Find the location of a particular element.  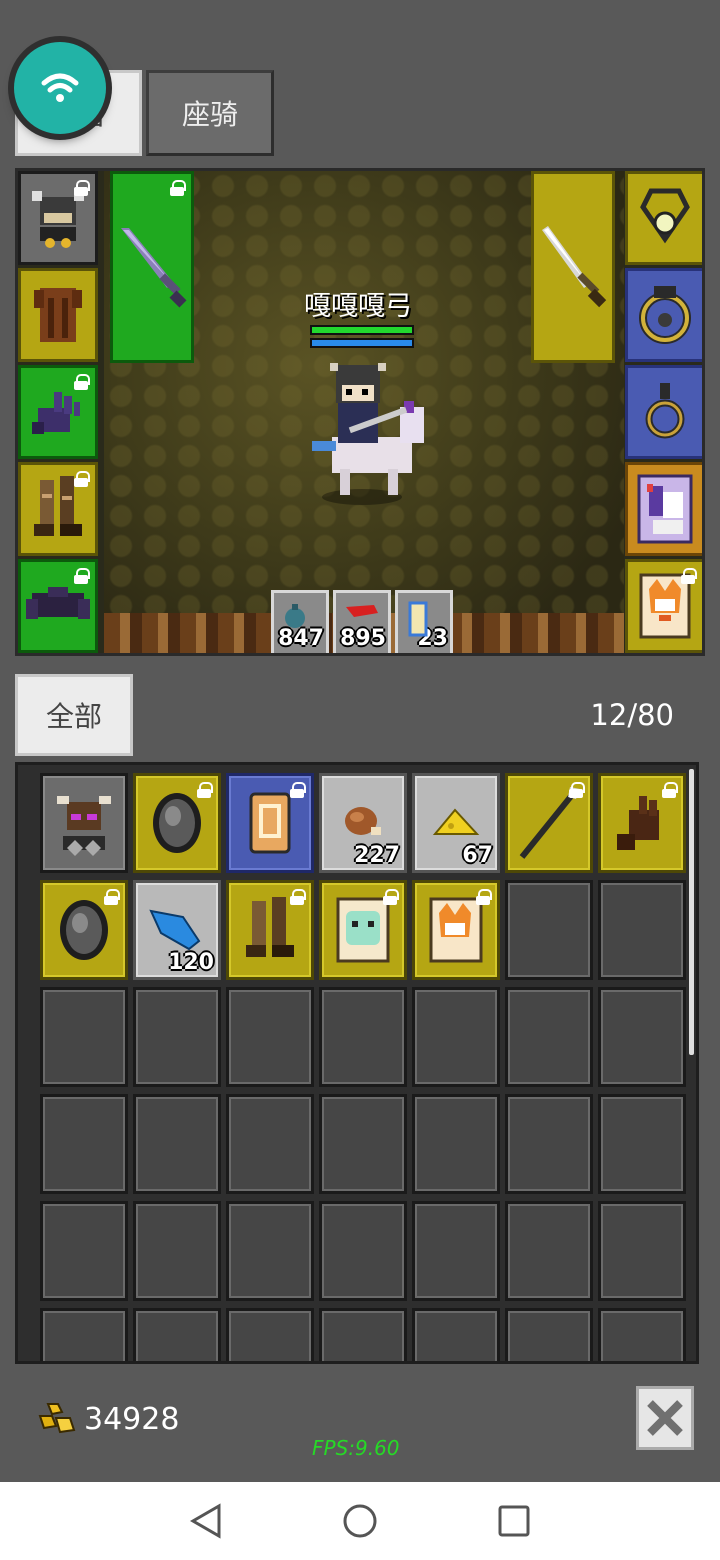

bag-filter-all: 全部 is located at coordinates (74, 715).